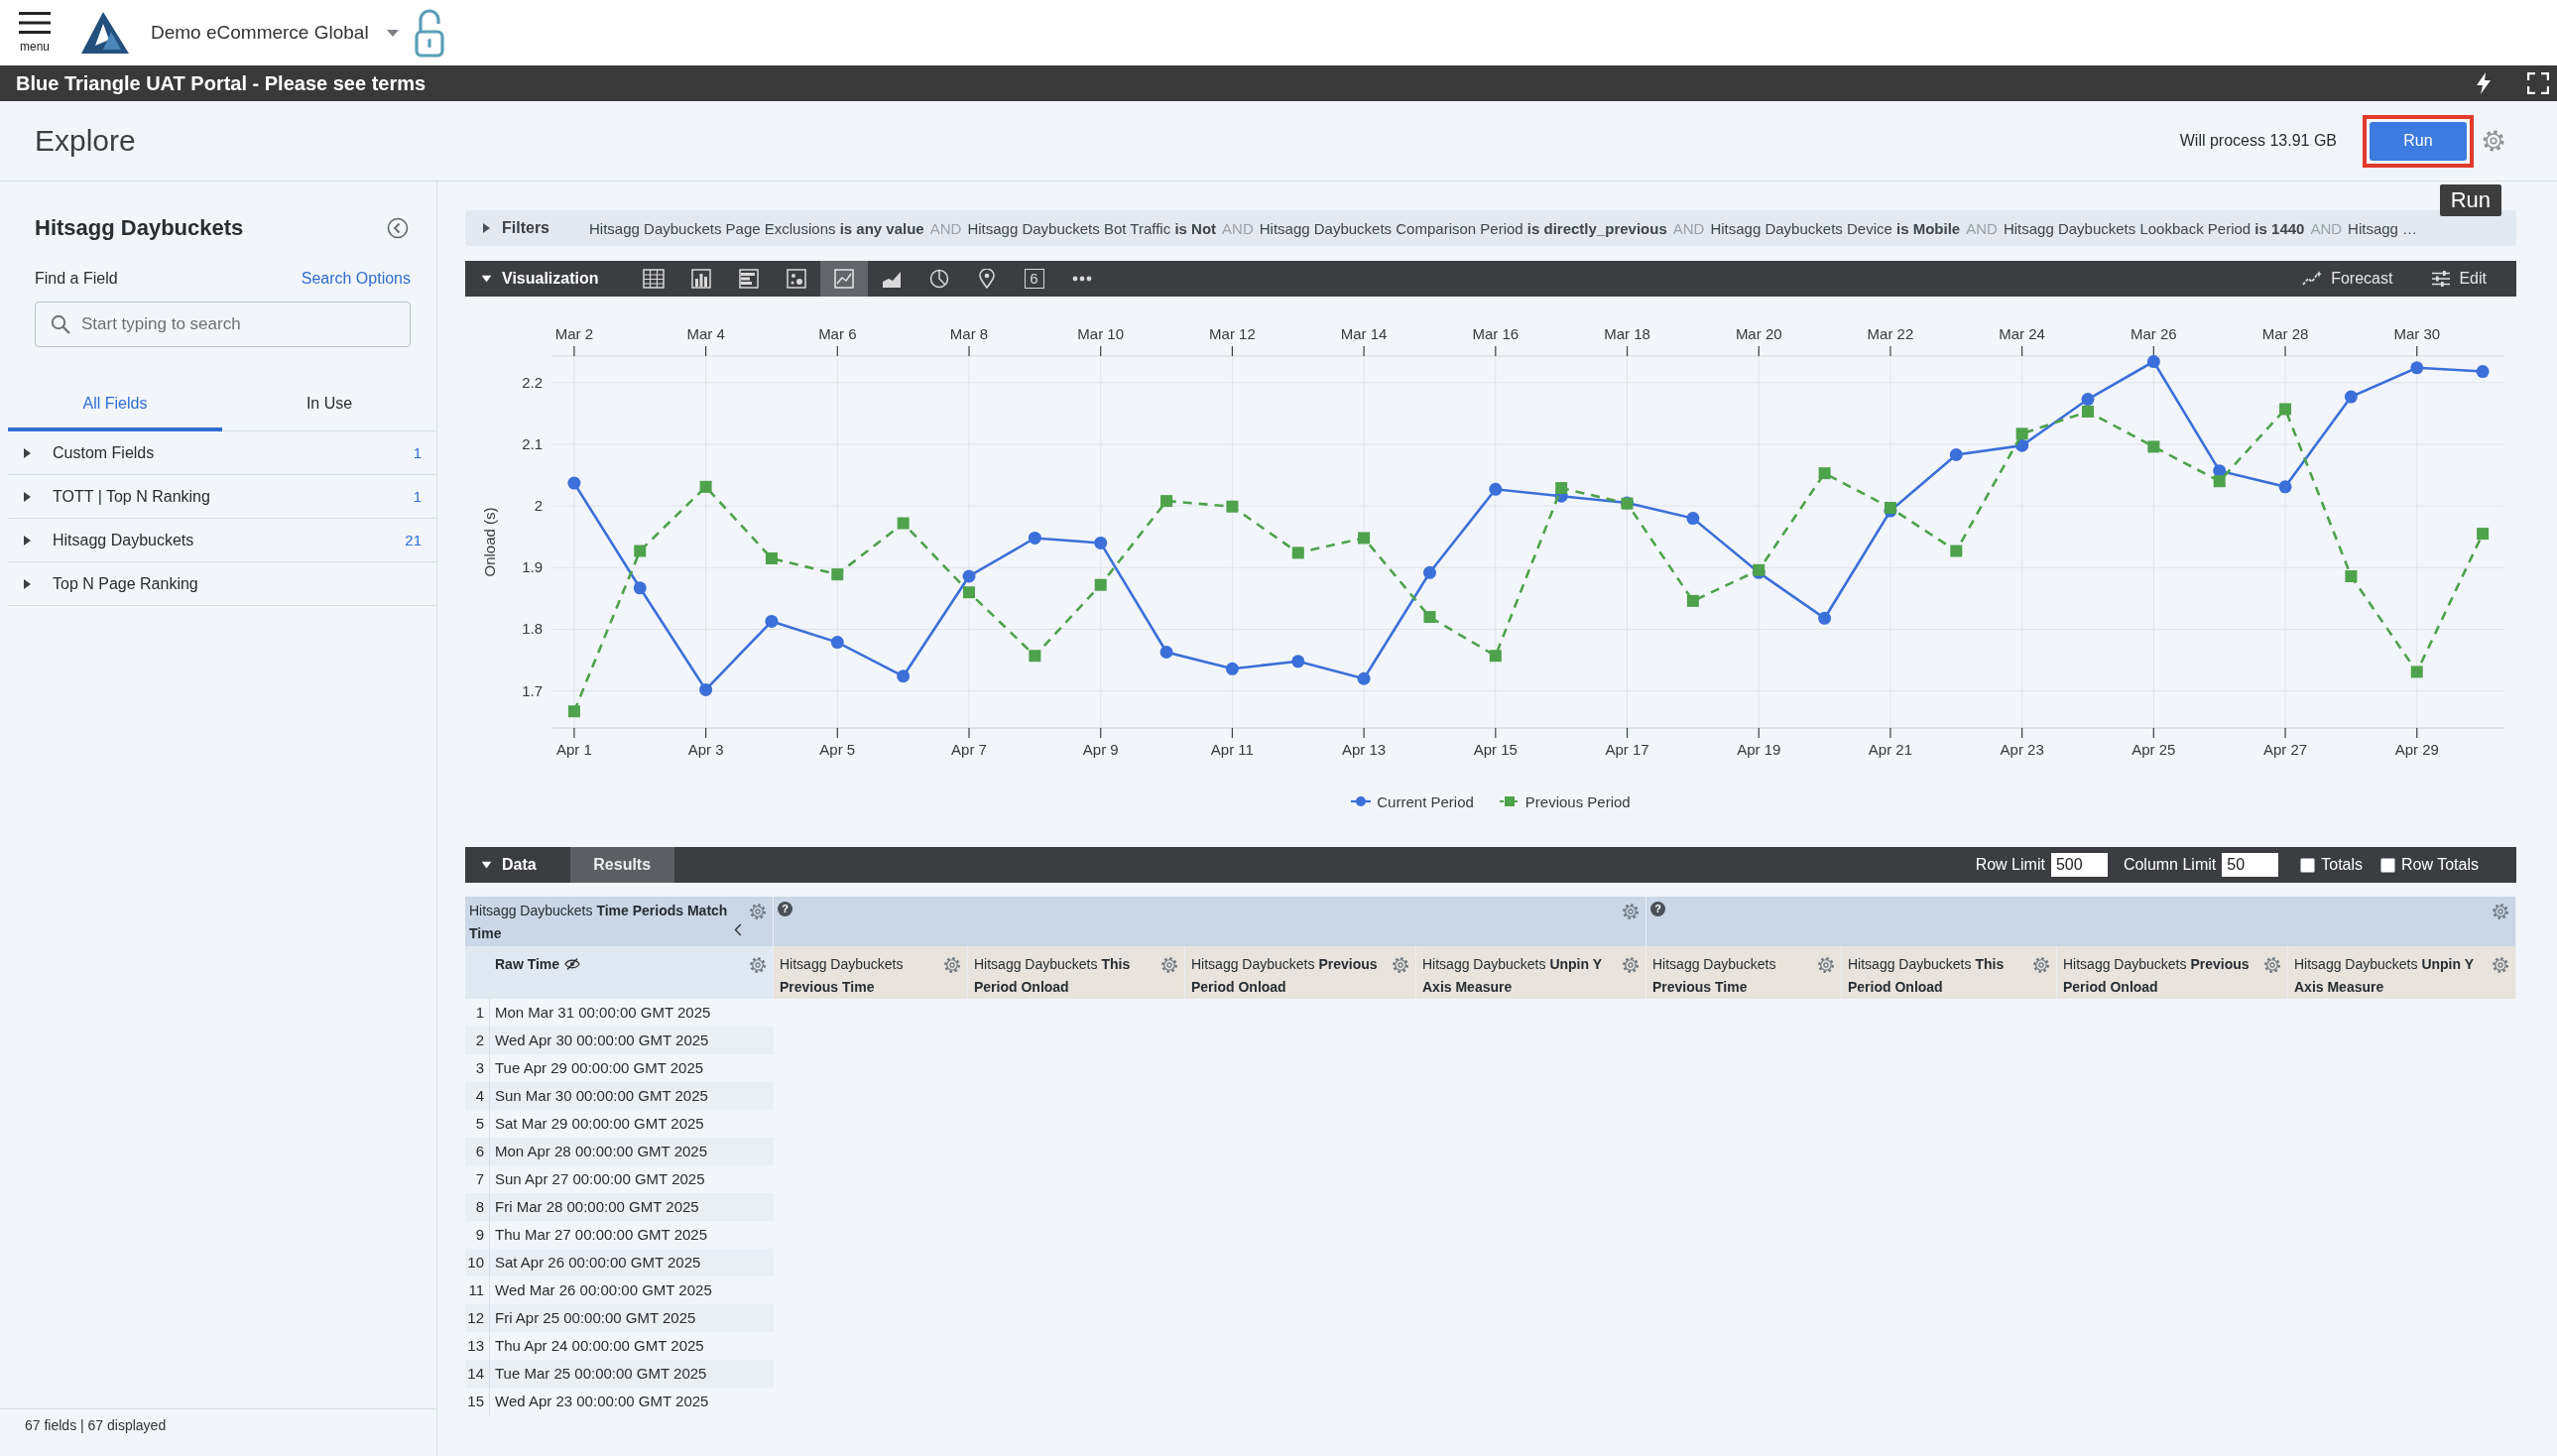  What do you see at coordinates (573, 749) in the screenshot?
I see `axis-tick-label: Apr 1` at bounding box center [573, 749].